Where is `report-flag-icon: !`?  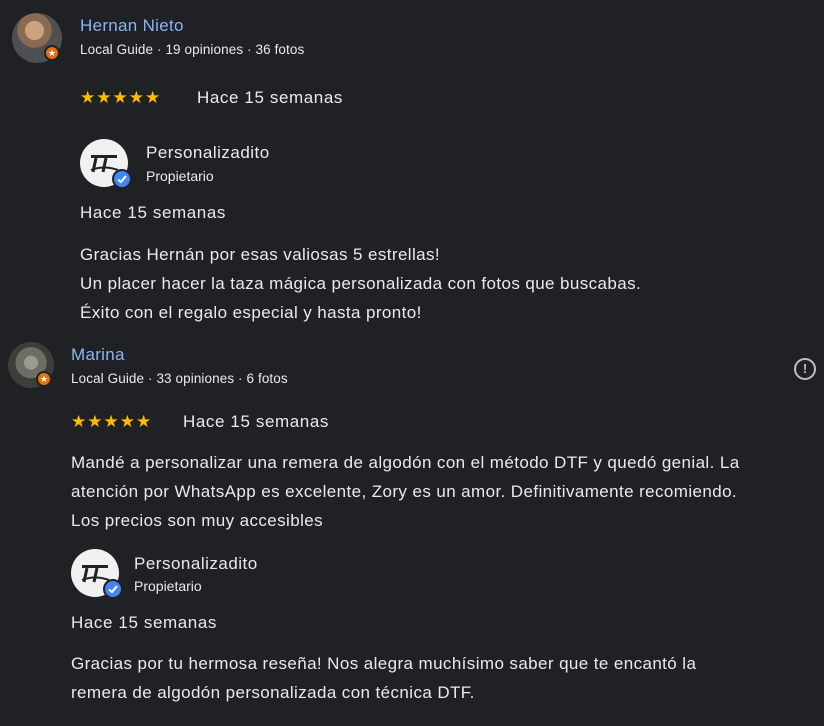
report-flag-icon: ! is located at coordinates (805, 369).